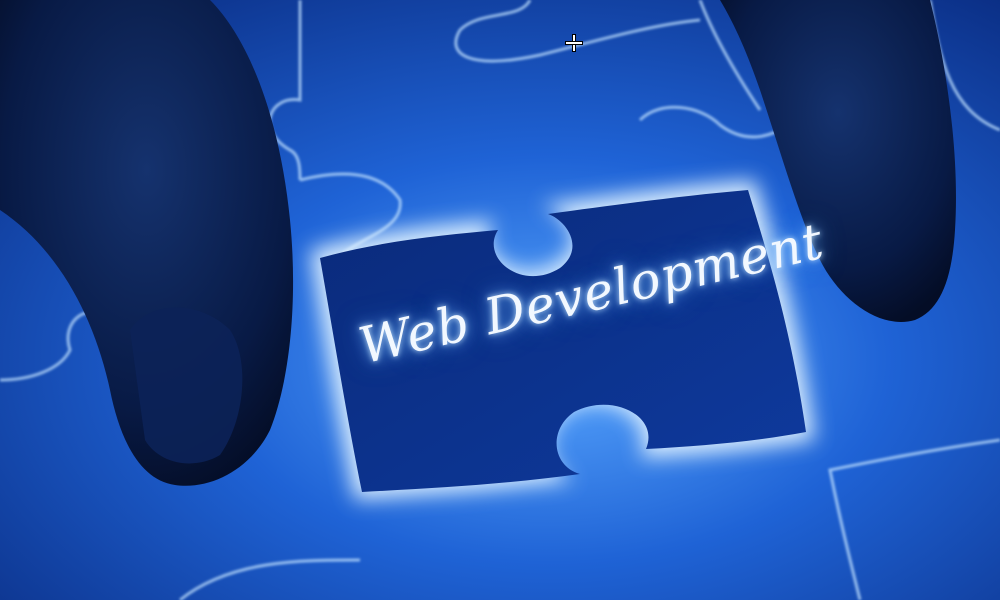 The width and height of the screenshot is (1000, 600). Describe the element at coordinates (186, 385) in the screenshot. I see `left-fingernail-highlight` at that location.